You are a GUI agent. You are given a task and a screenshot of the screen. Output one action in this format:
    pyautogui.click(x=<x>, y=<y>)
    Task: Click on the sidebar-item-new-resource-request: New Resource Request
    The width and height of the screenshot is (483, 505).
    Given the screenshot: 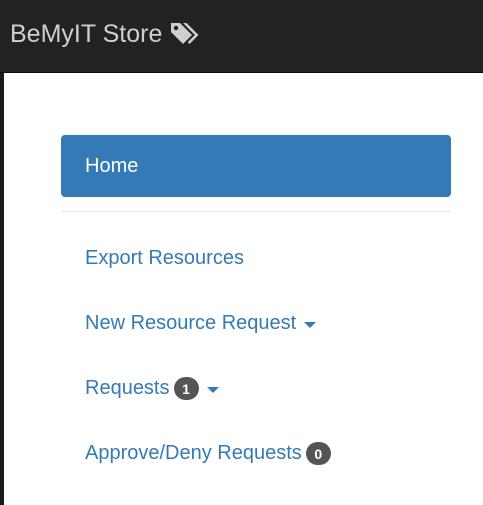 What is the action you would take?
    pyautogui.click(x=256, y=323)
    